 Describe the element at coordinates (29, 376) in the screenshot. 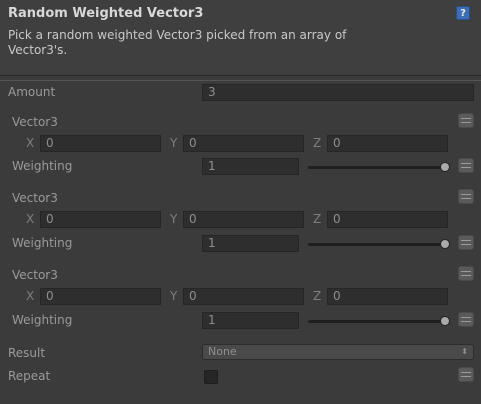

I see `repeat-label: Repeat` at that location.